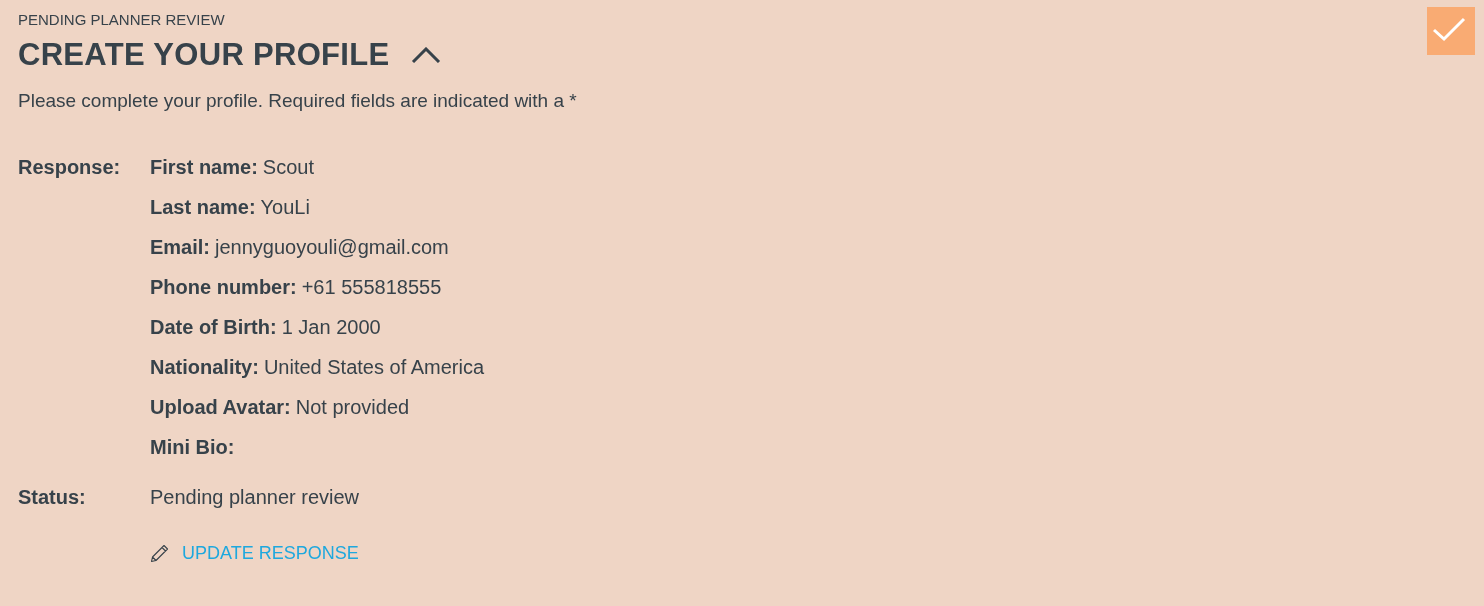 The height and width of the screenshot is (606, 1484). Describe the element at coordinates (426, 55) in the screenshot. I see `chevron-icon` at that location.